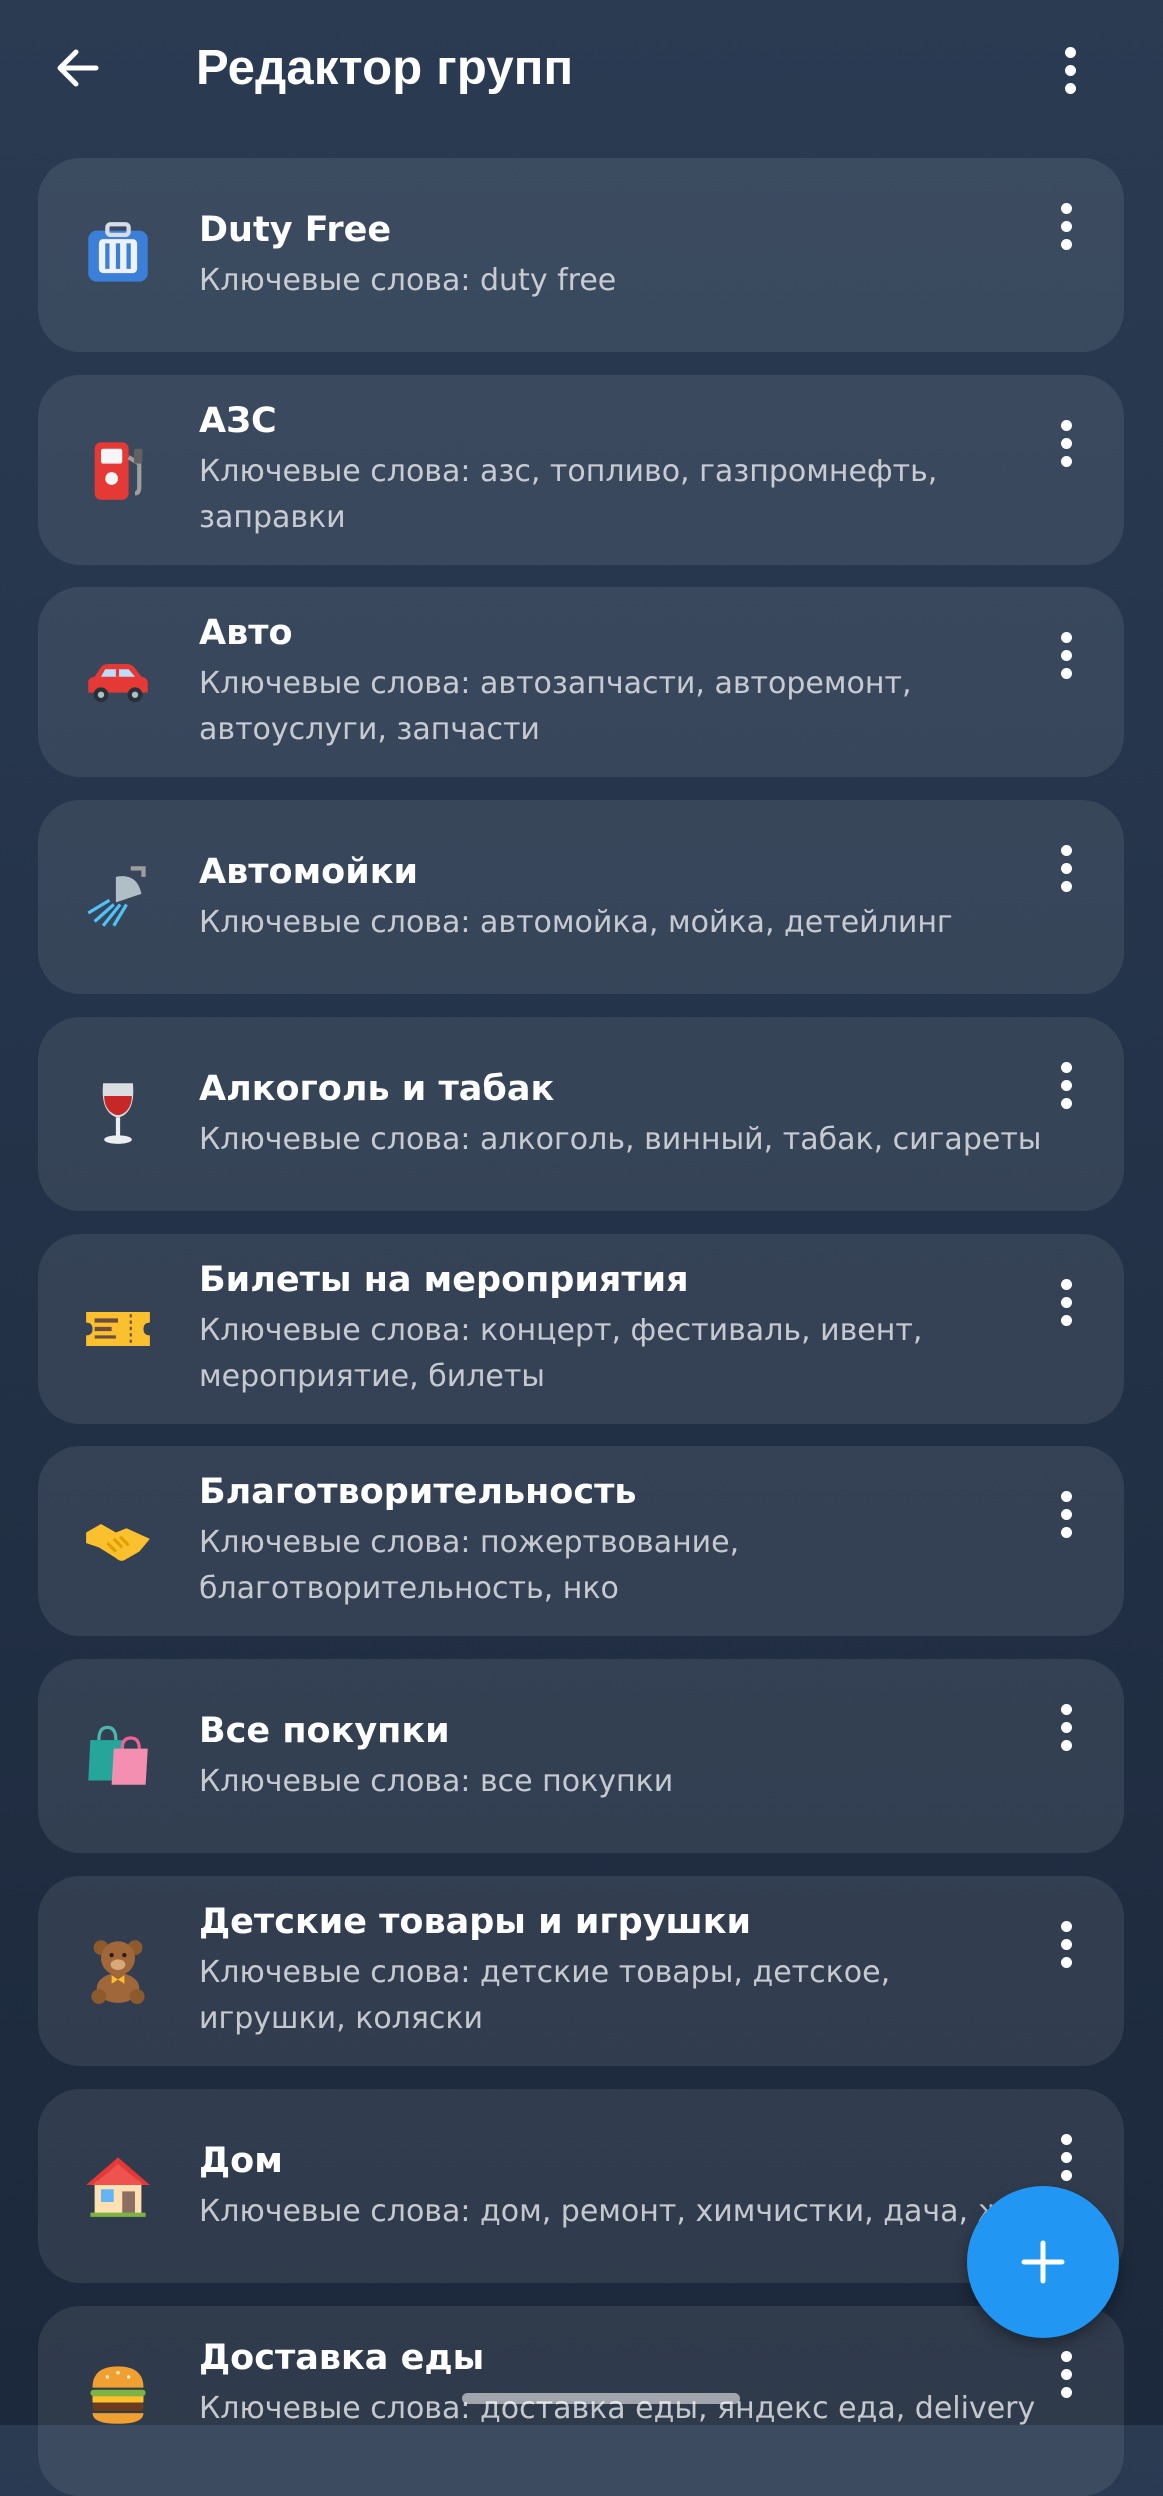 The width and height of the screenshot is (1163, 2496). Describe the element at coordinates (118, 1329) in the screenshot. I see `ticket-icon` at that location.